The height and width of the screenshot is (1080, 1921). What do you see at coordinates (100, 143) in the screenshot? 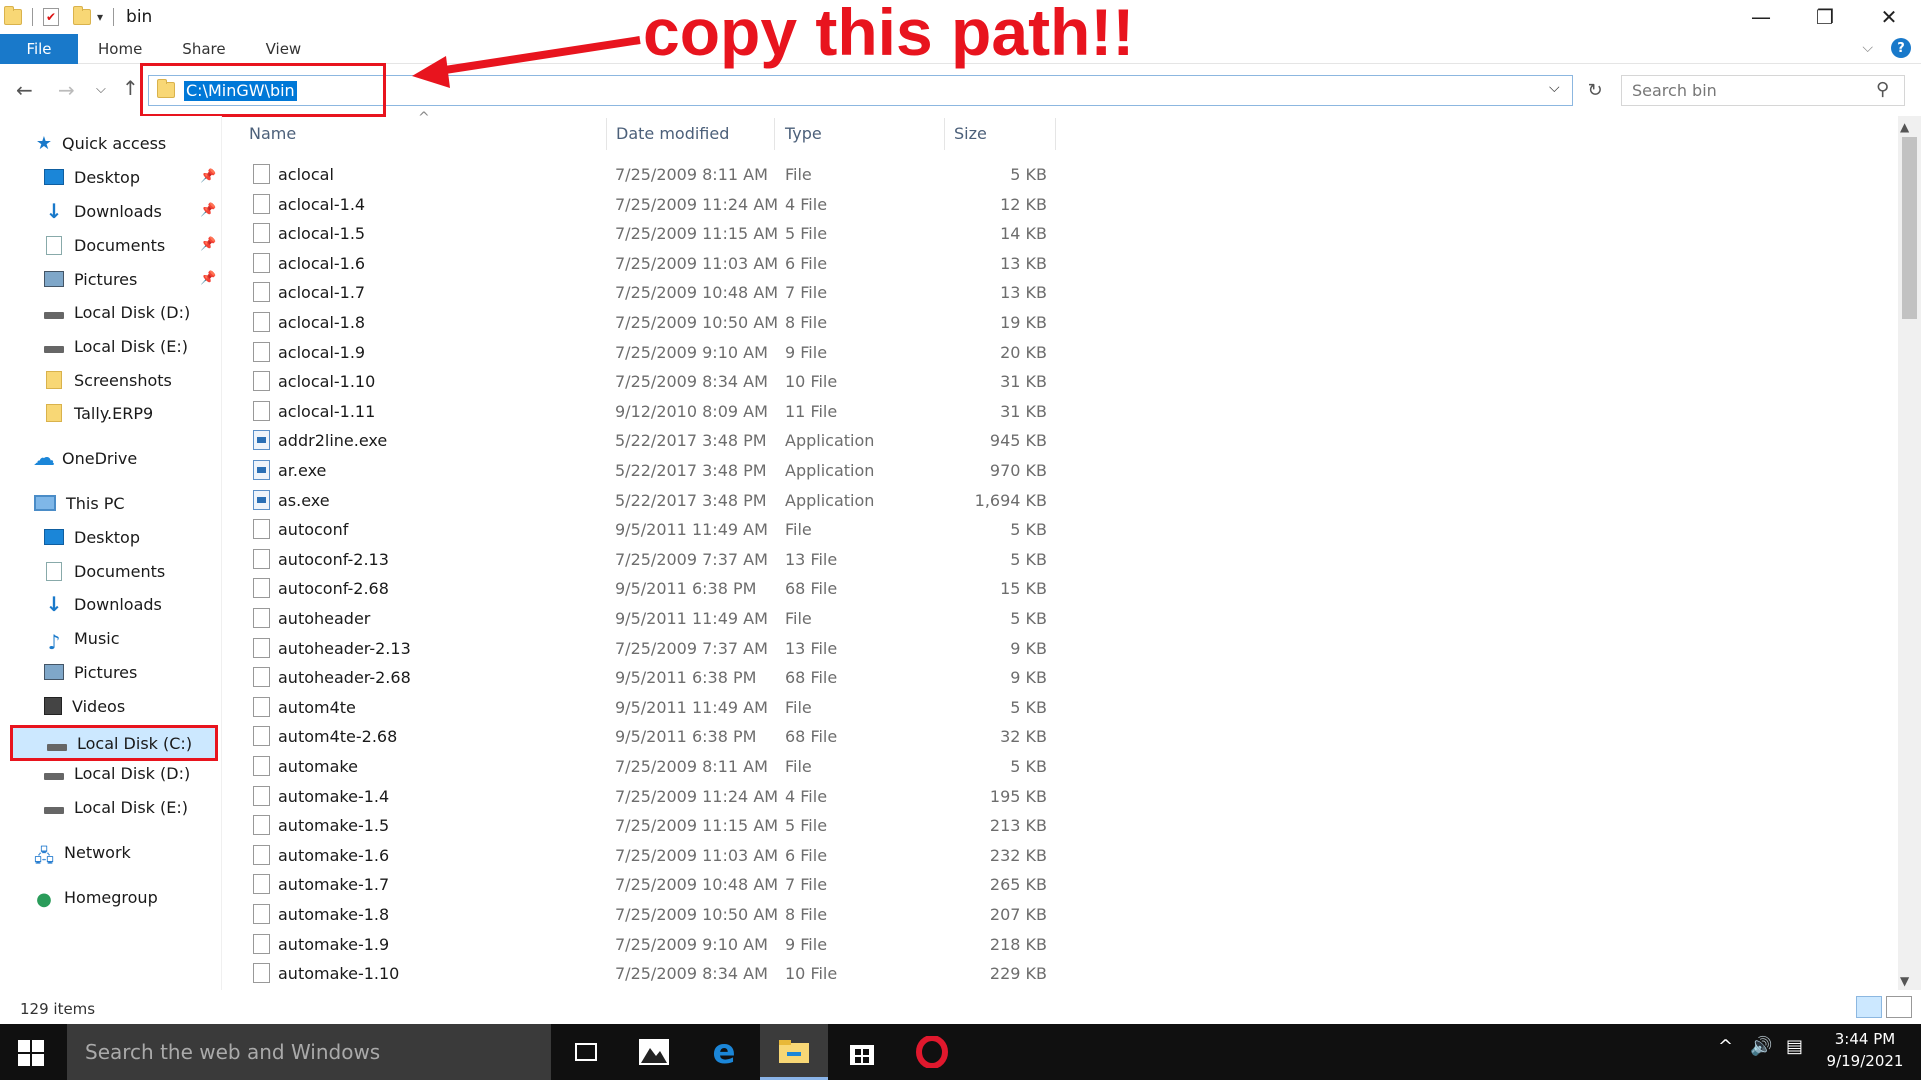
I see `nav-quick-access: ★ Quick access` at bounding box center [100, 143].